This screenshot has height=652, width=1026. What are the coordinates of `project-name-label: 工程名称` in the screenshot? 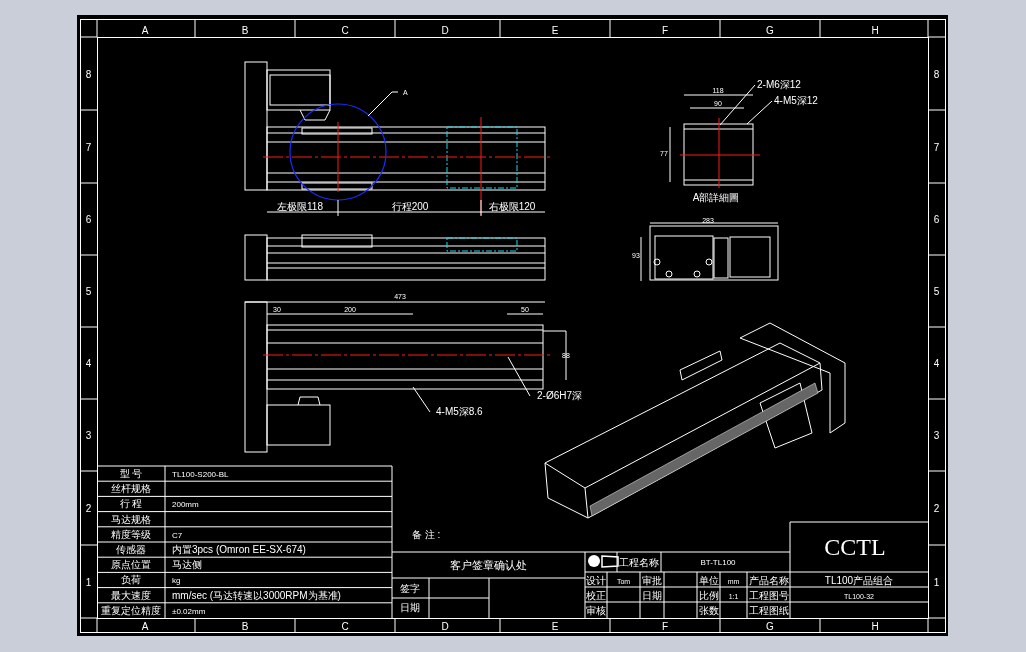 It's located at (639, 562).